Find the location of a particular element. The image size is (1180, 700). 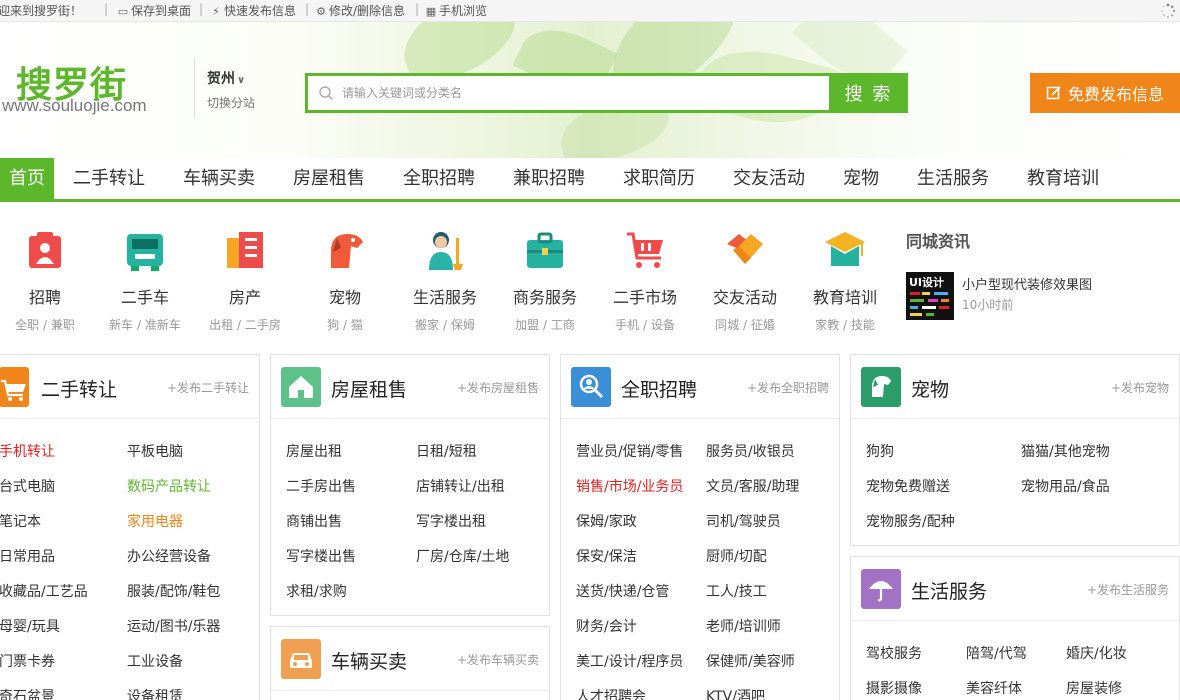

publish-house-link: +发布房屋租售 is located at coordinates (498, 387).